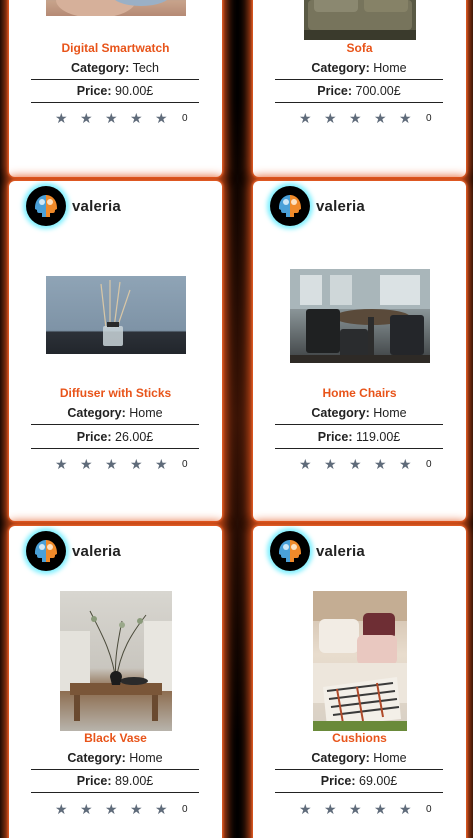 The height and width of the screenshot is (838, 473). Describe the element at coordinates (115, 48) in the screenshot. I see `product-title: Digital Smartwatch` at that location.